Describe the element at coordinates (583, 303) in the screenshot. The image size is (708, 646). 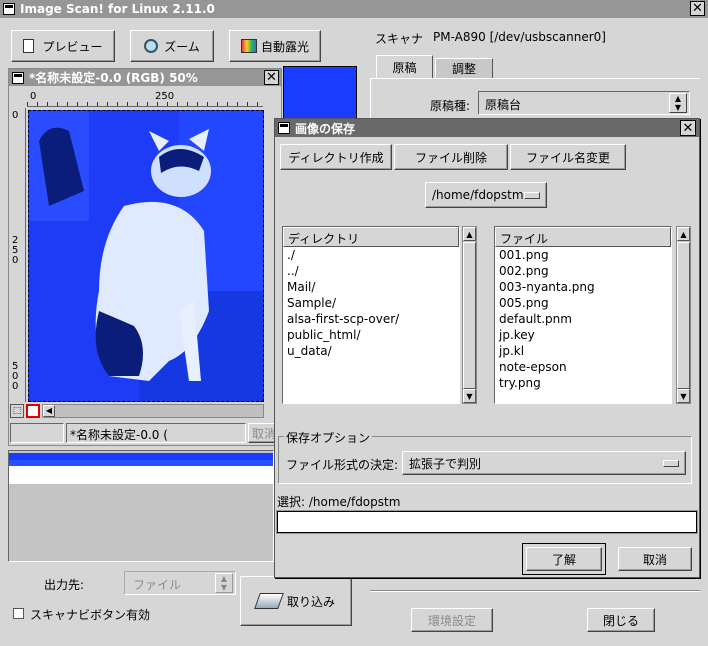
I see `file-list-item: 005.png` at that location.